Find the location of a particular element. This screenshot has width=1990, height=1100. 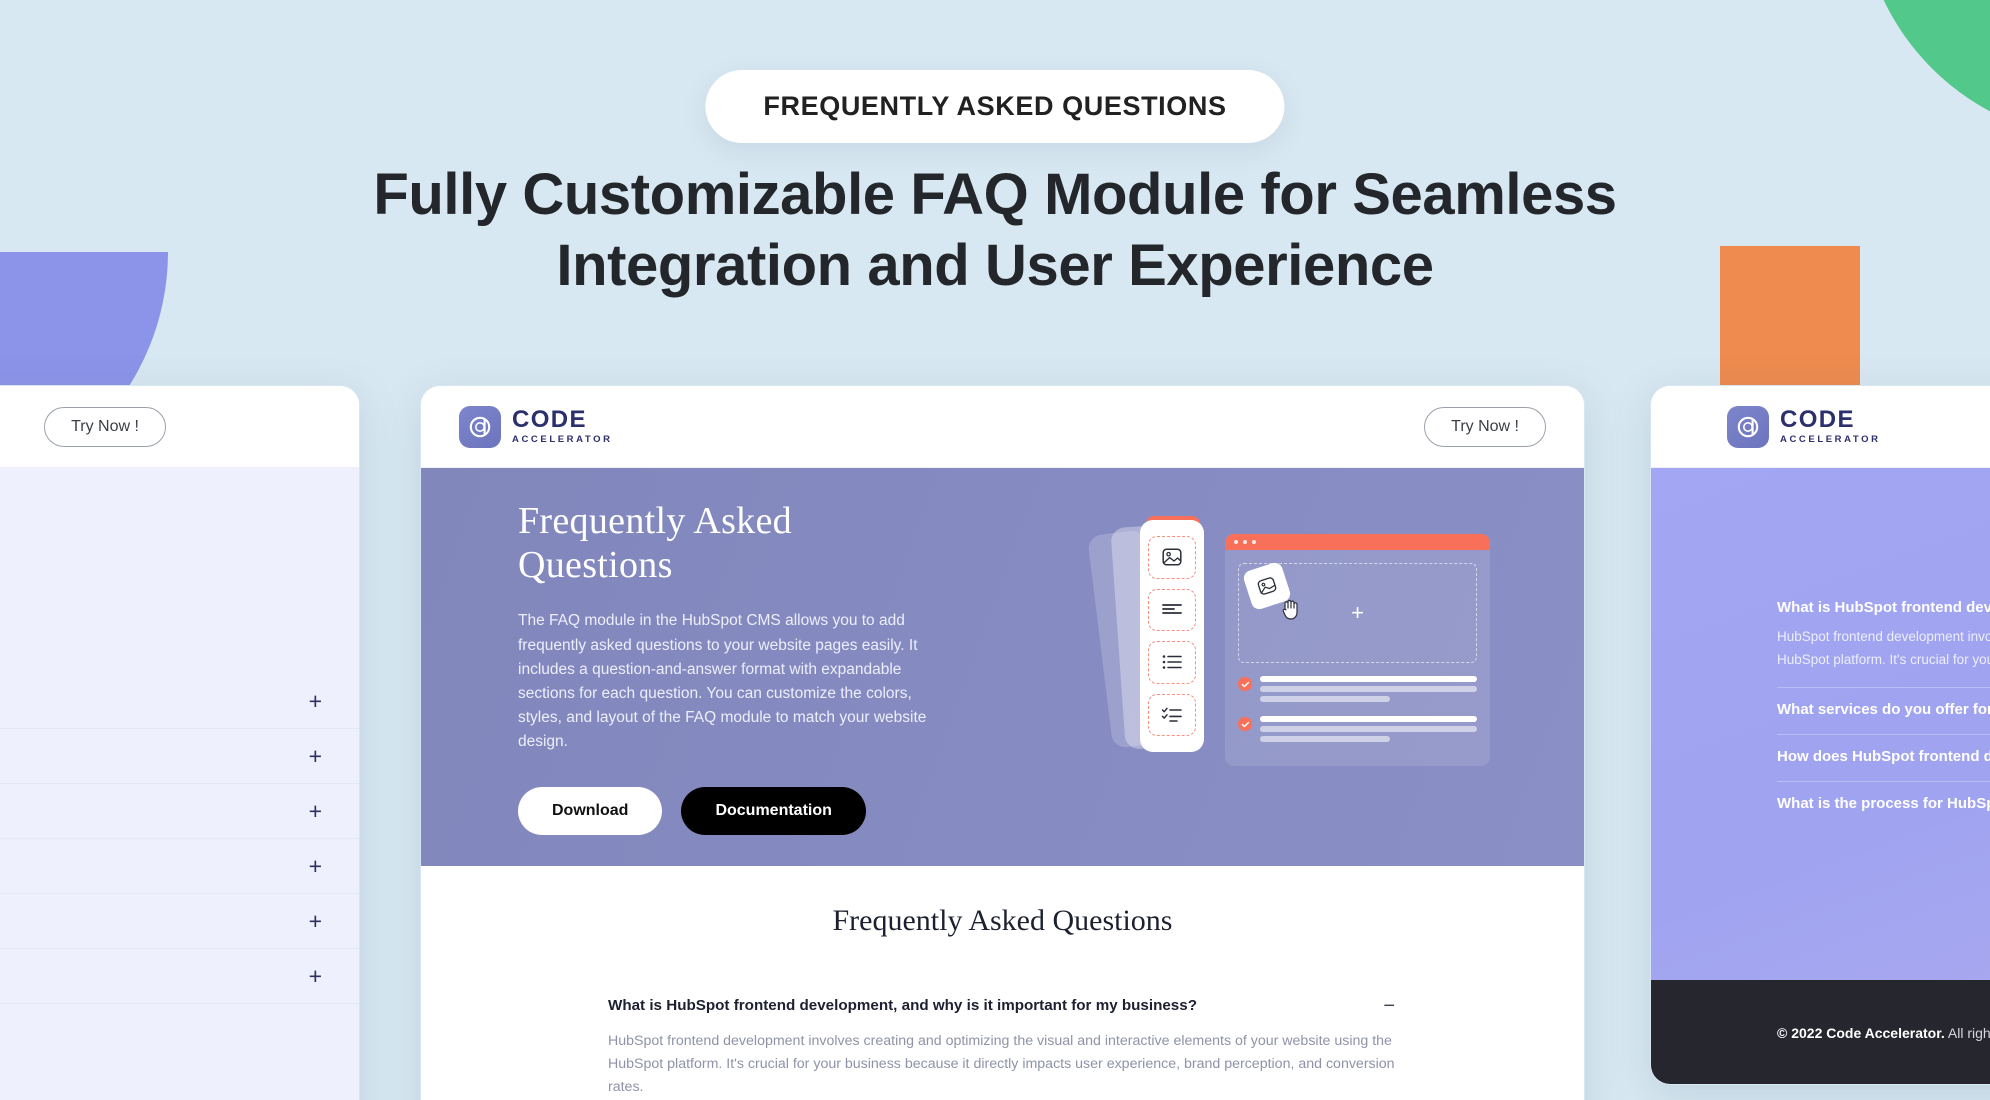

right-card-topbar: CODE ACCELERATOR is located at coordinates (1820, 427).